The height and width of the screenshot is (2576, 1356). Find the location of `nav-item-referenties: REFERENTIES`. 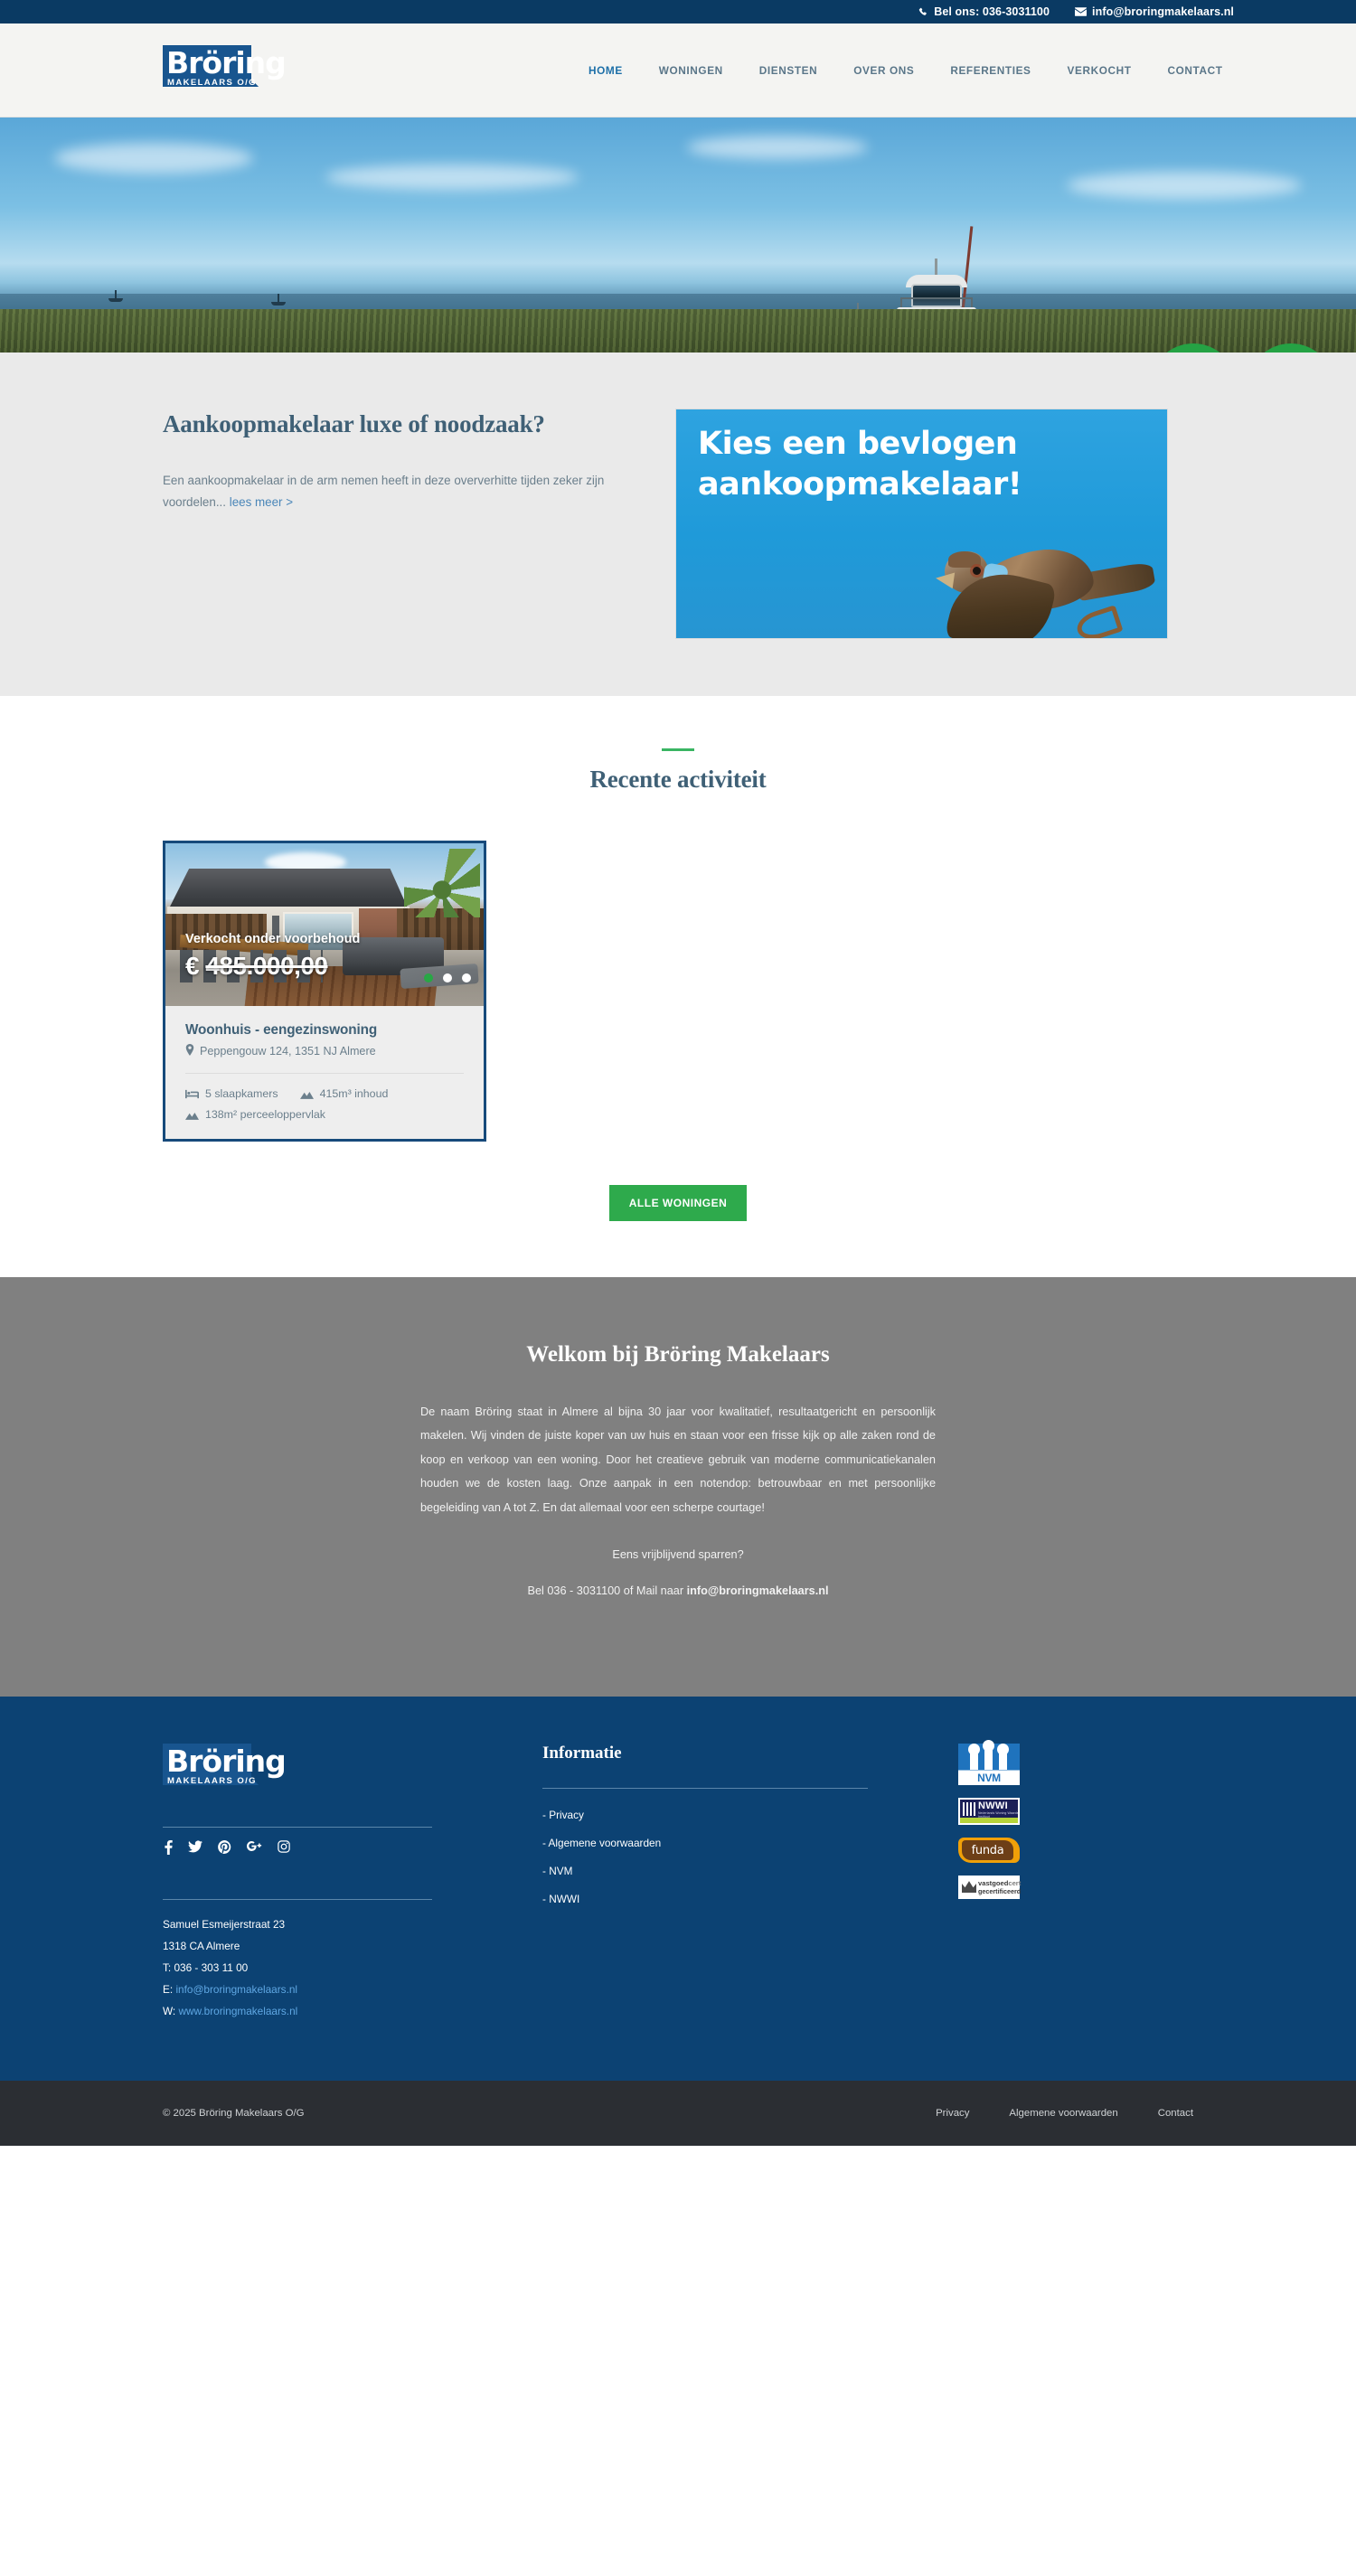

nav-item-referenties: REFERENTIES is located at coordinates (991, 71).